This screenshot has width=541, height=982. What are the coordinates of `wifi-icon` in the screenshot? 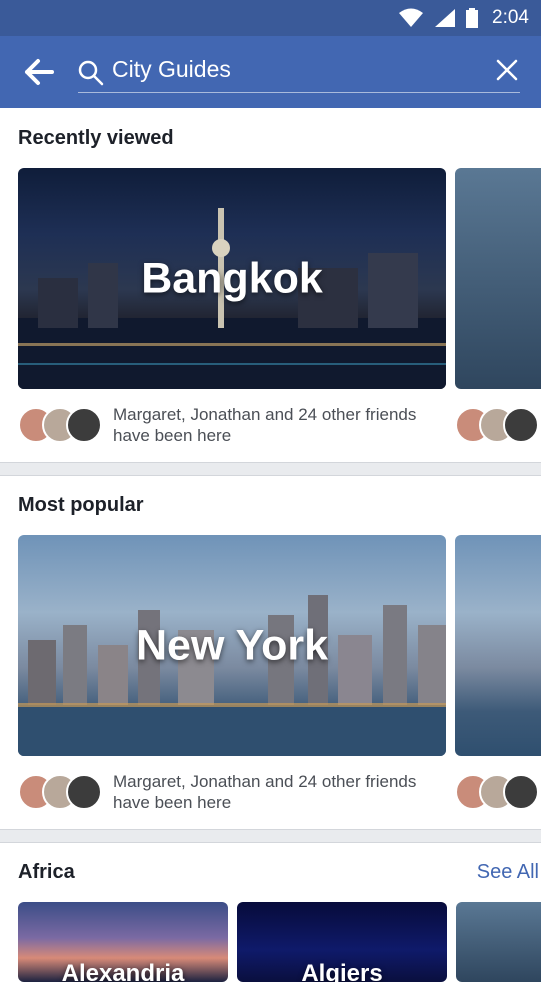 It's located at (411, 17).